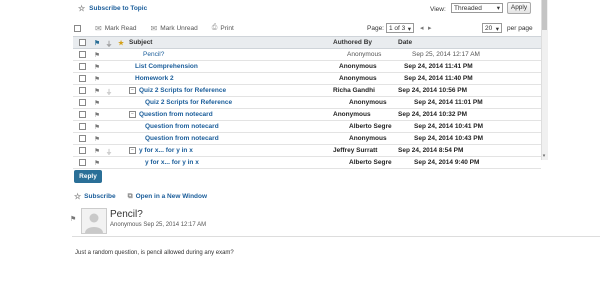  I want to click on per-page-select: 20 ▾, so click(492, 28).